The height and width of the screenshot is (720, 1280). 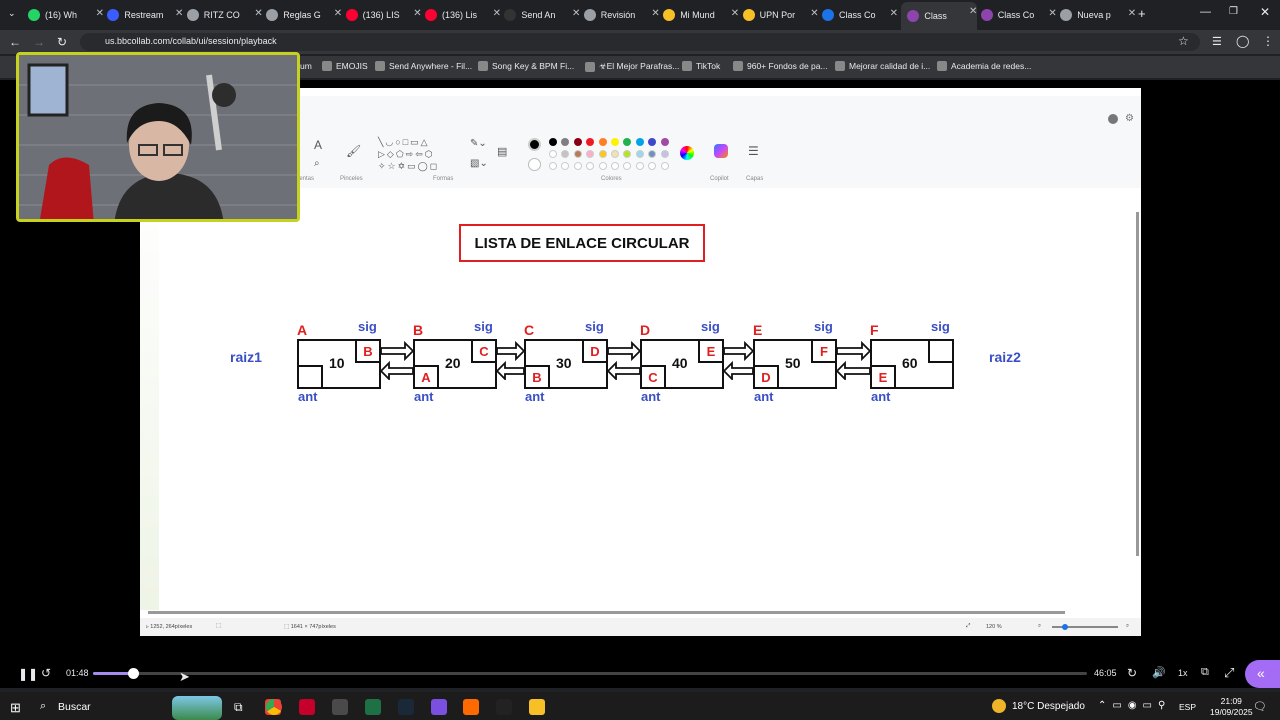 What do you see at coordinates (478, 143) in the screenshot?
I see `outline-icon: ✎⌄` at bounding box center [478, 143].